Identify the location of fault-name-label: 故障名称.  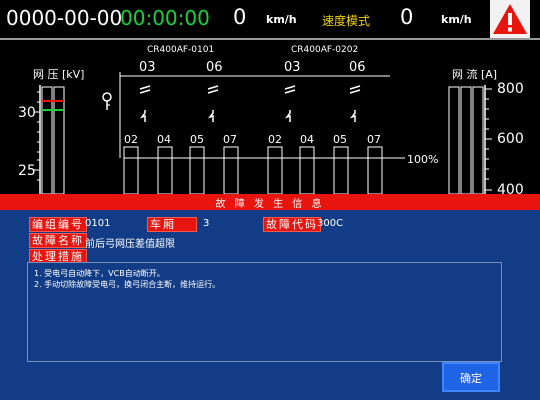
(58, 240).